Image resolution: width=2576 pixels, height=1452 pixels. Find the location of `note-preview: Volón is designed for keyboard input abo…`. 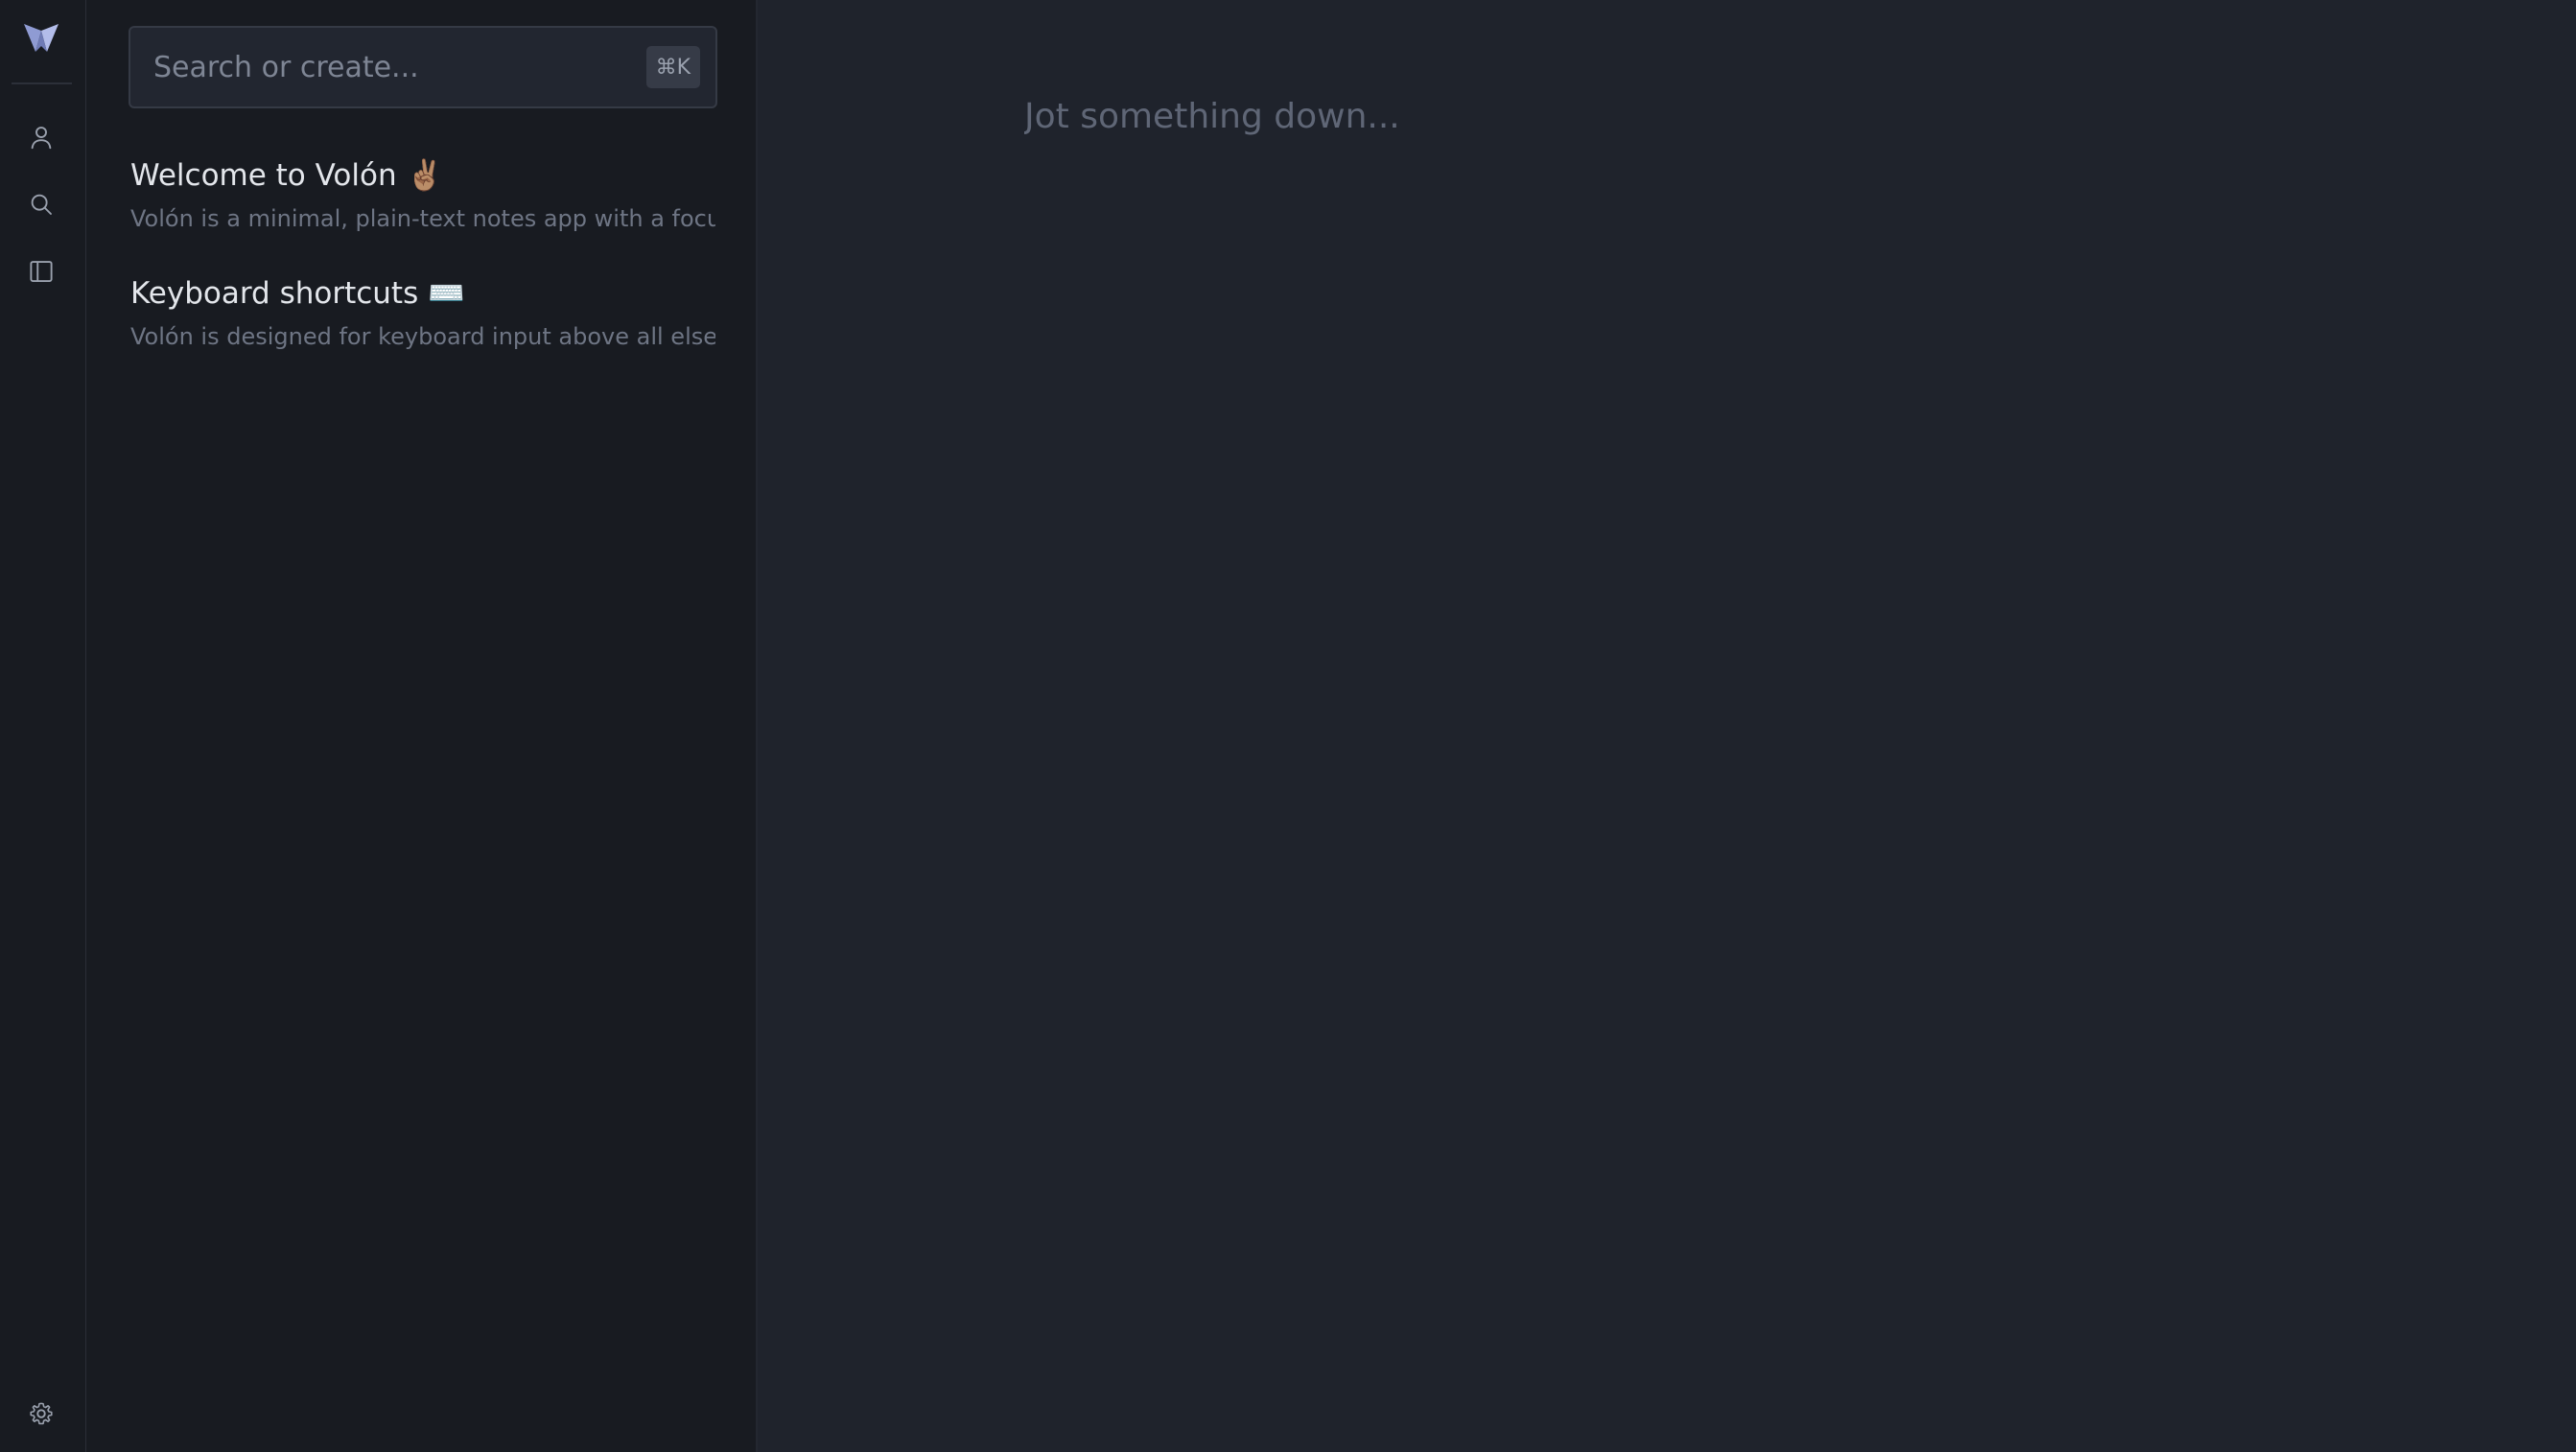

note-preview: Volón is designed for keyboard input abo… is located at coordinates (422, 337).